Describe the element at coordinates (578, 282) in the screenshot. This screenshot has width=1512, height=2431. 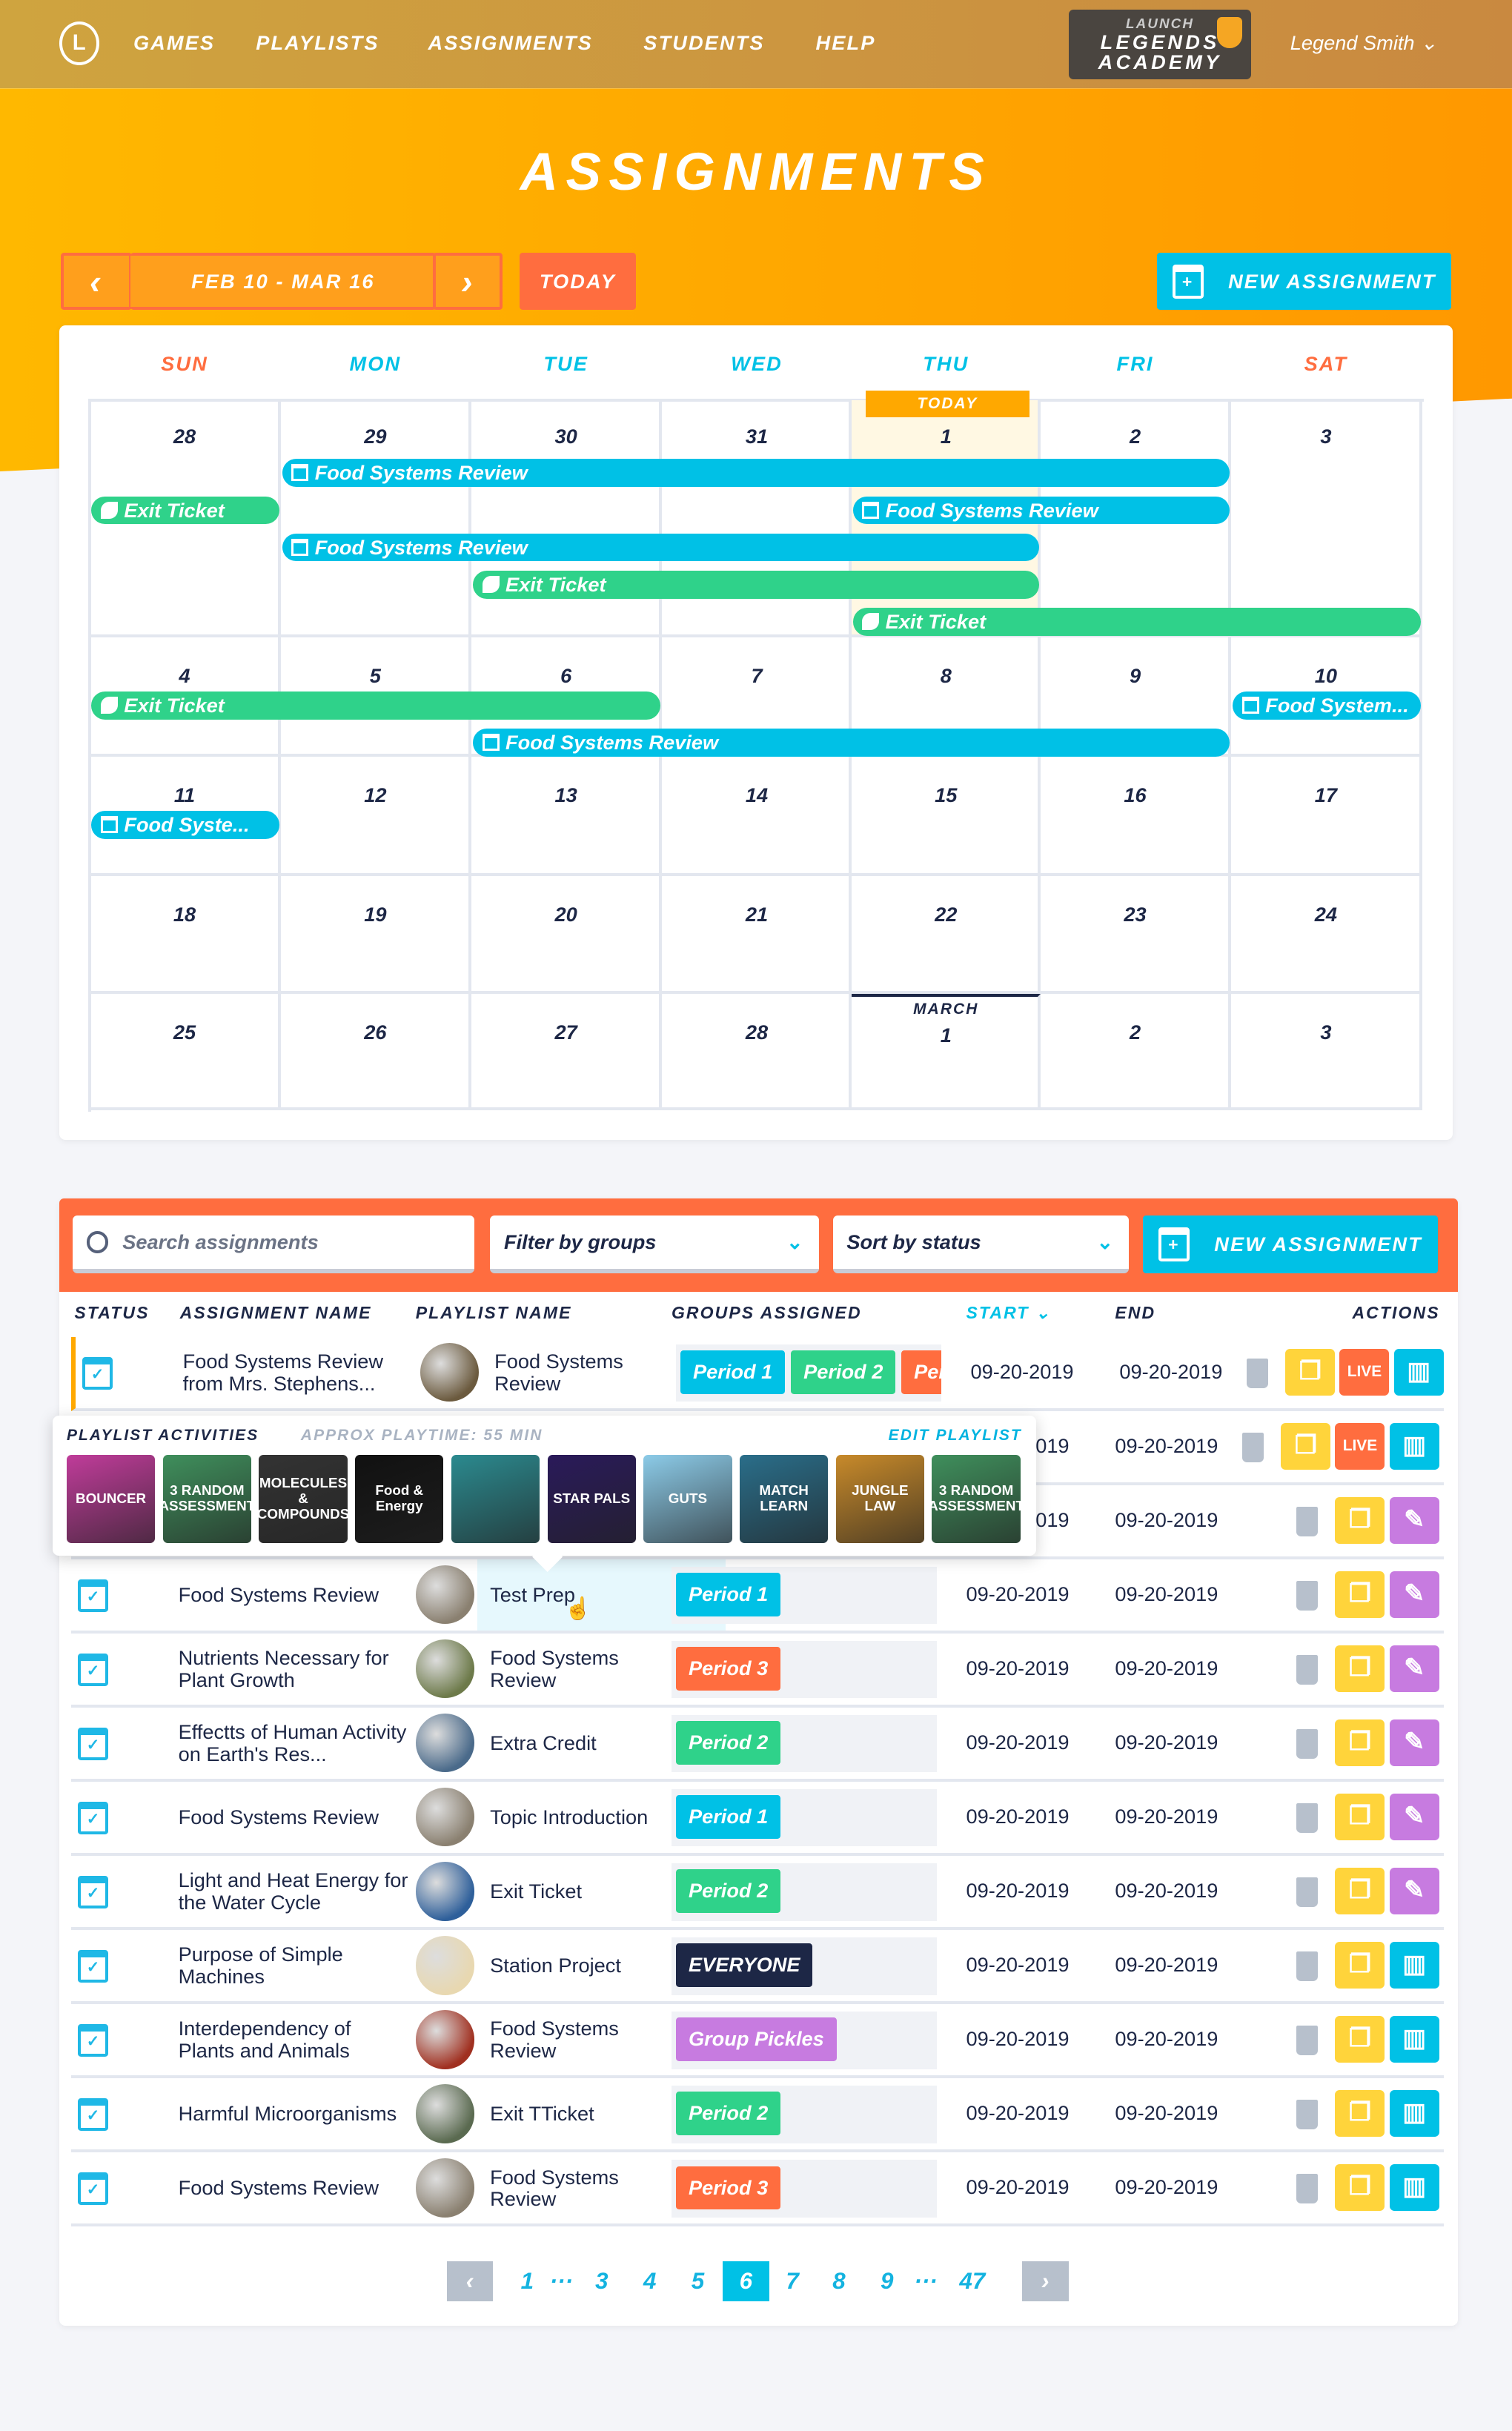
I see `today-button: TODAY` at that location.